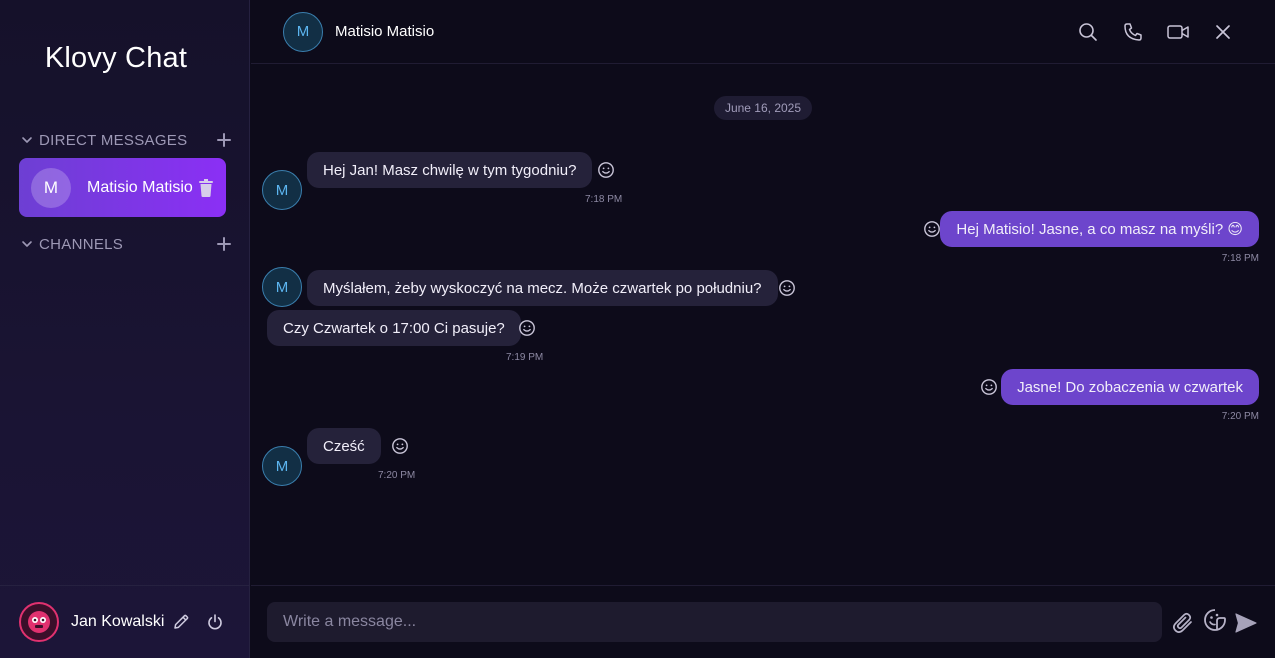 This screenshot has width=1275, height=658. Describe the element at coordinates (344, 446) in the screenshot. I see `message-bubble-incoming: Cześć` at that location.